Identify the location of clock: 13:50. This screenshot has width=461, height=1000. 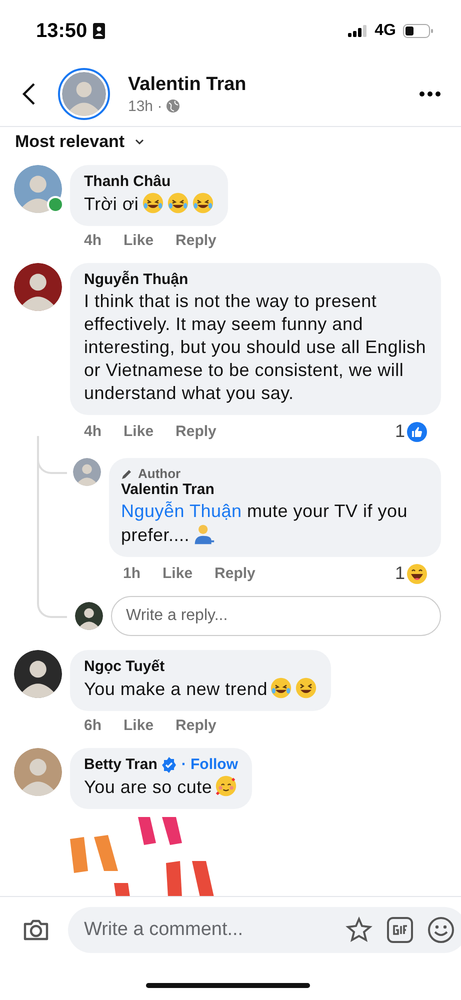
(62, 31).